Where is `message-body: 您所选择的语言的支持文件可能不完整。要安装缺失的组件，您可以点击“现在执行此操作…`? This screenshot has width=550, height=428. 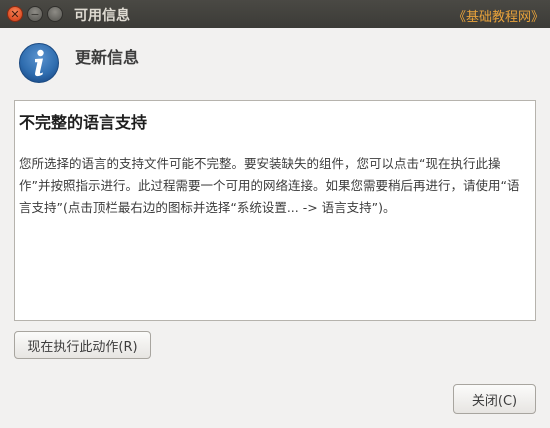 message-body: 您所选择的语言的支持文件可能不完整。要安装缺失的组件，您可以点击“现在执行此操作… is located at coordinates (269, 185).